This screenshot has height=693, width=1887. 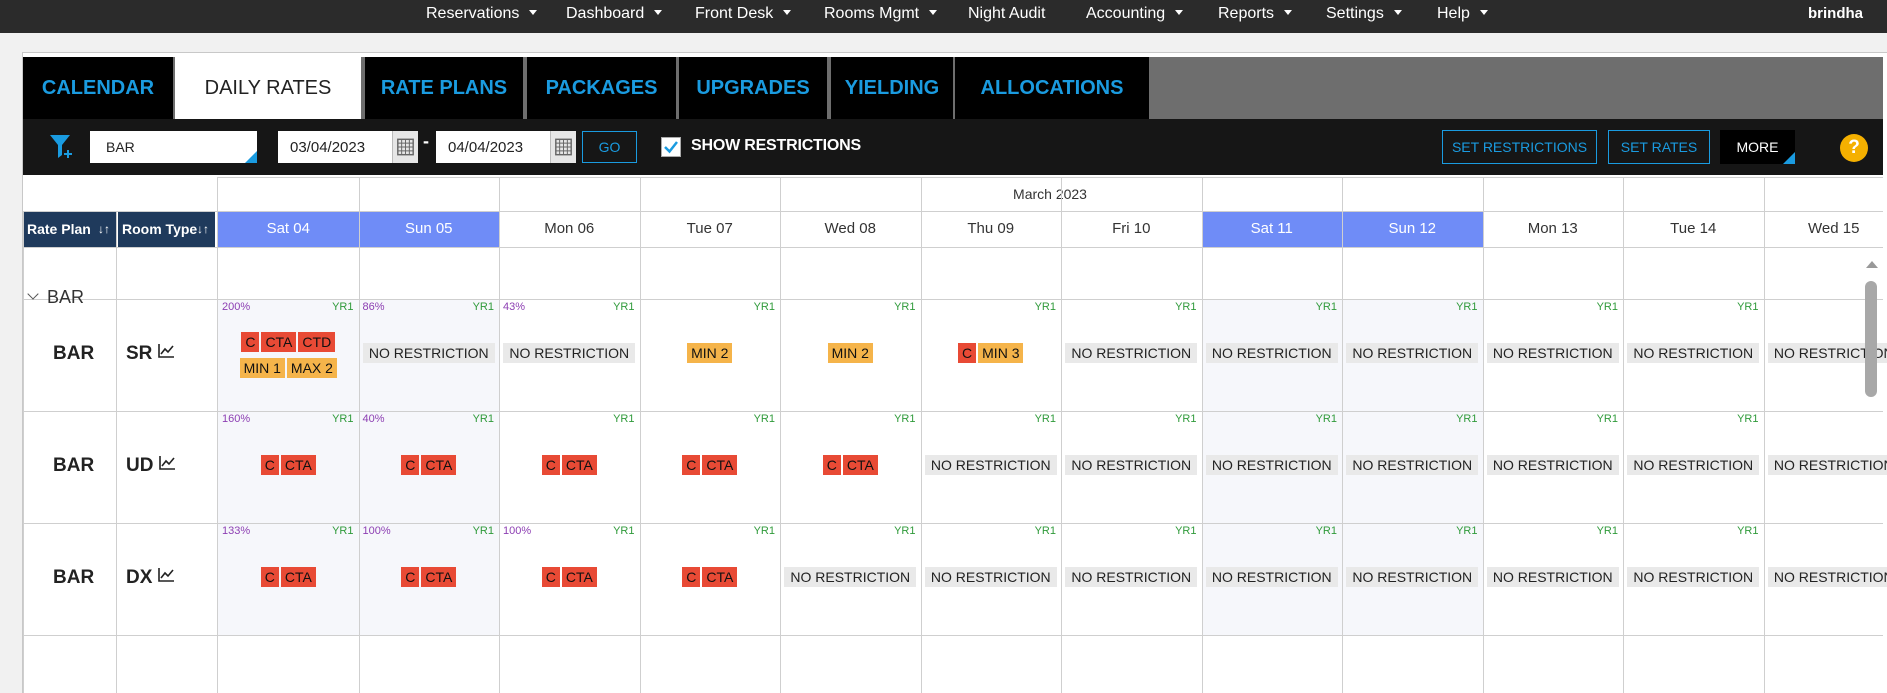 I want to click on caret-down-icon, so click(x=1484, y=12).